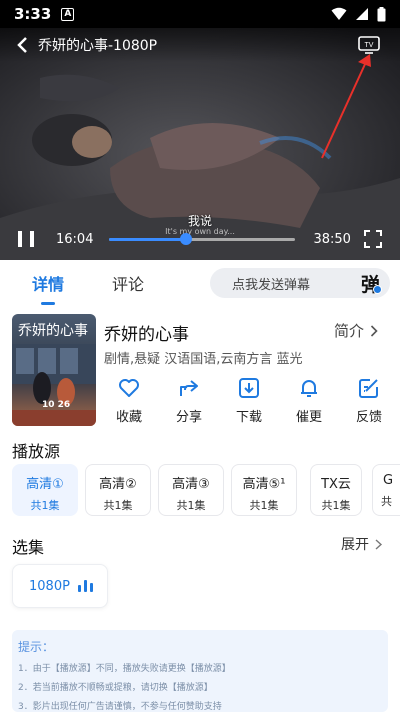  Describe the element at coordinates (186, 238) in the screenshot. I see `seek-handle` at that location.